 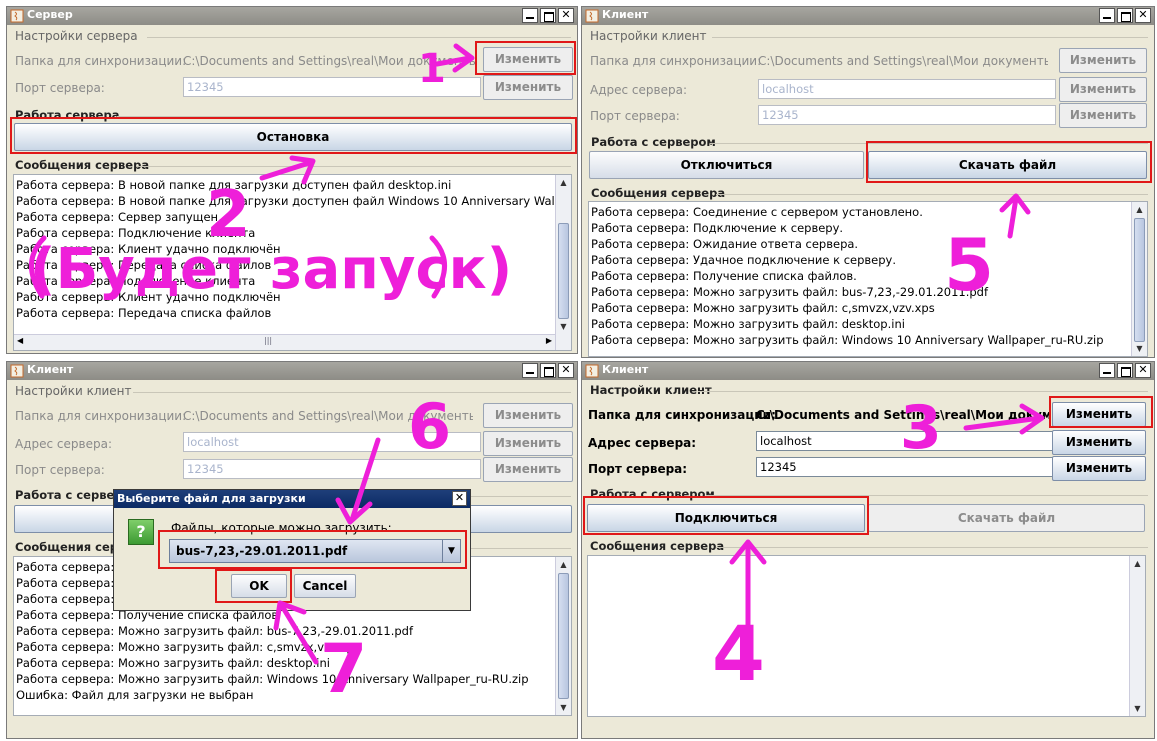 I want to click on annotation-4: 4, so click(x=738, y=653).